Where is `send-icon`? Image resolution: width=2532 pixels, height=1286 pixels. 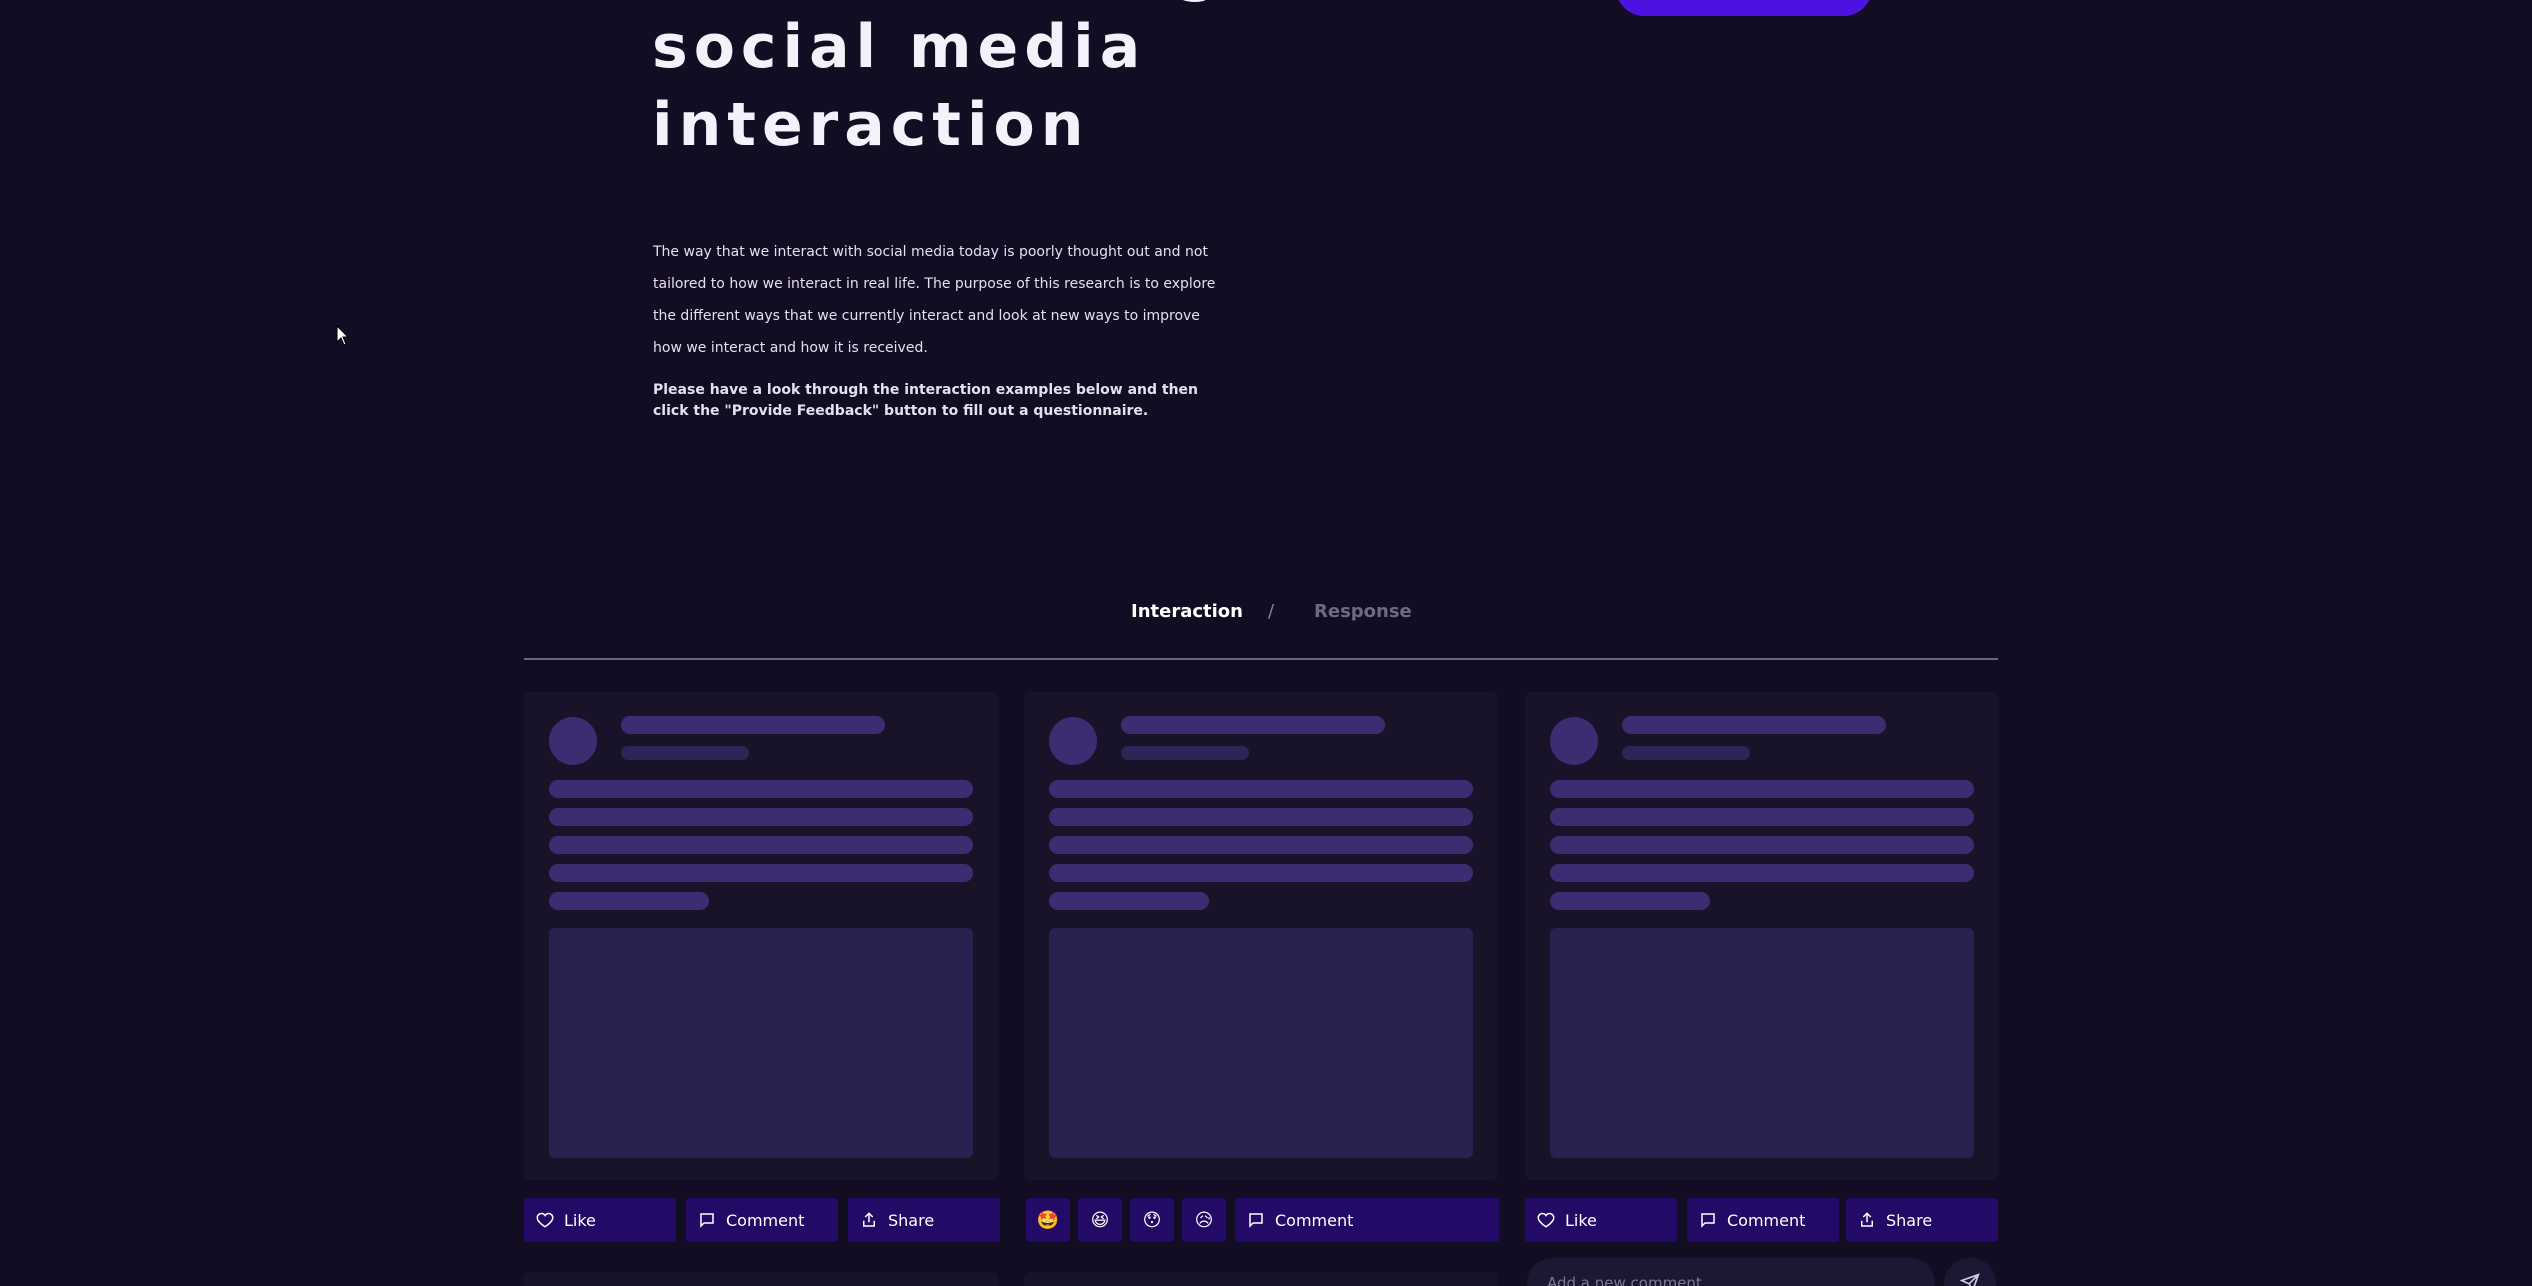
send-icon is located at coordinates (1970, 1279).